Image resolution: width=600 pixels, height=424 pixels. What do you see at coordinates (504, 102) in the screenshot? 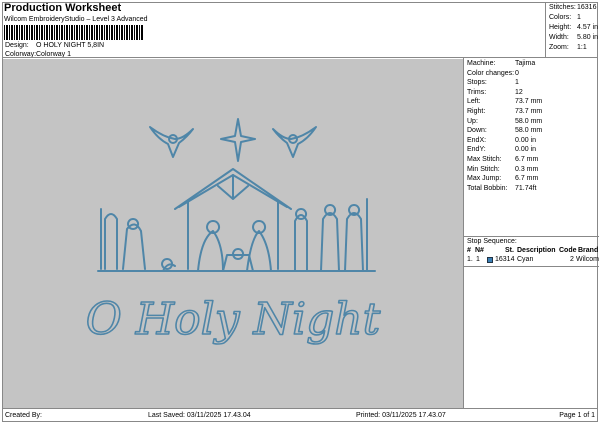
I see `detail-row: Left: 73.7 mm` at bounding box center [504, 102].